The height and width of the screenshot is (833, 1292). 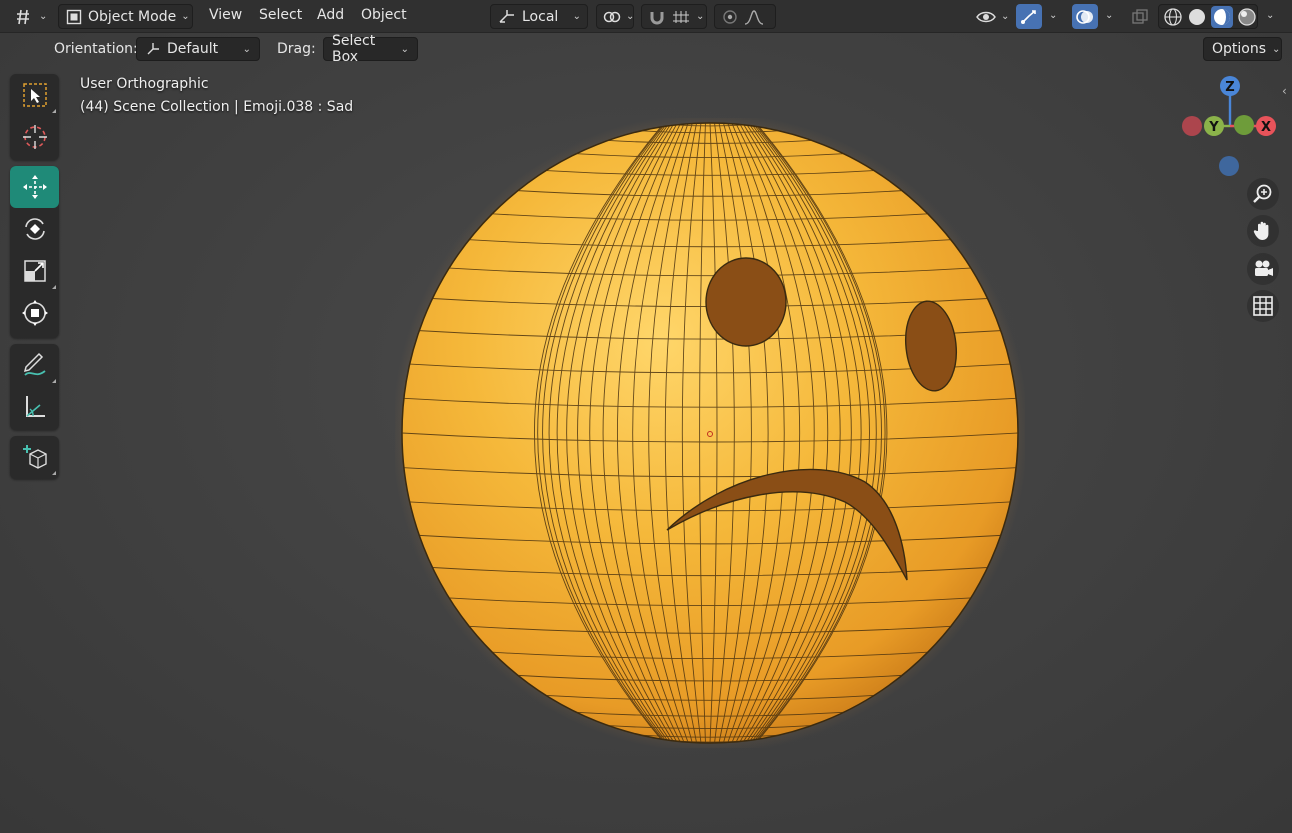 What do you see at coordinates (74, 17) in the screenshot?
I see `object-mode-icon` at bounding box center [74, 17].